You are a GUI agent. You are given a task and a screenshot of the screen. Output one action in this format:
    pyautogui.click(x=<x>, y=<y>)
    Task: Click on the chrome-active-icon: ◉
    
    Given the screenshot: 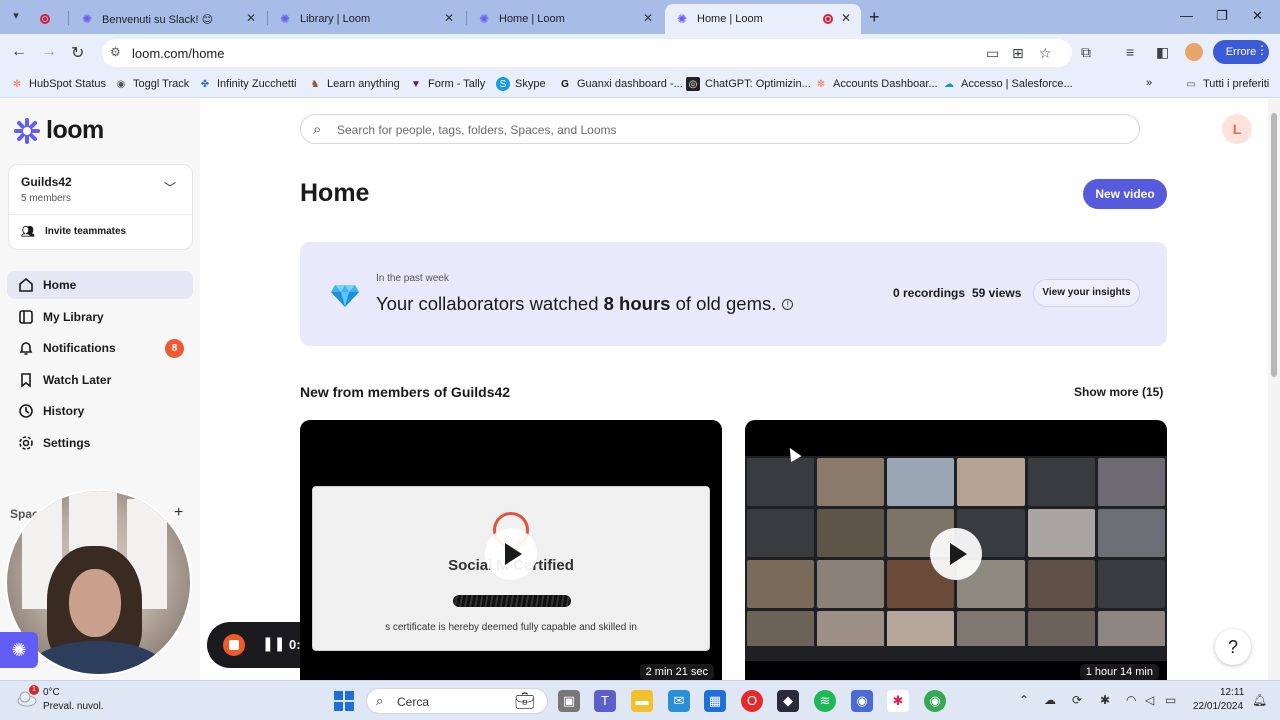 What is the action you would take?
    pyautogui.click(x=862, y=701)
    